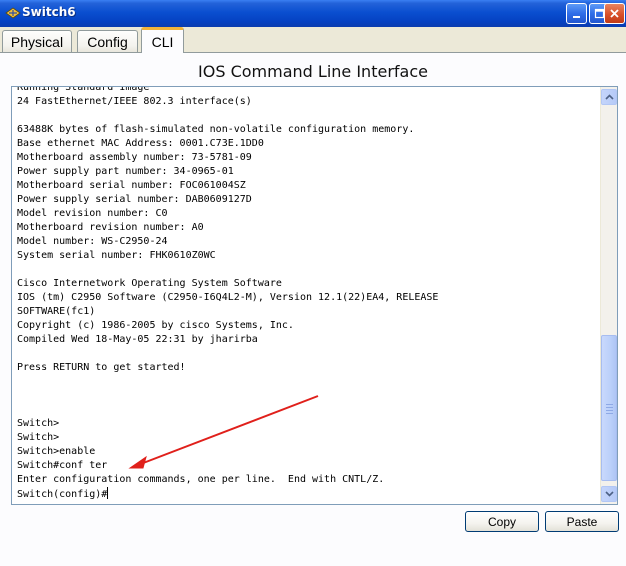  What do you see at coordinates (131, 185) in the screenshot?
I see `terminal-line: Motherboard serial number: FOC061004SZ` at bounding box center [131, 185].